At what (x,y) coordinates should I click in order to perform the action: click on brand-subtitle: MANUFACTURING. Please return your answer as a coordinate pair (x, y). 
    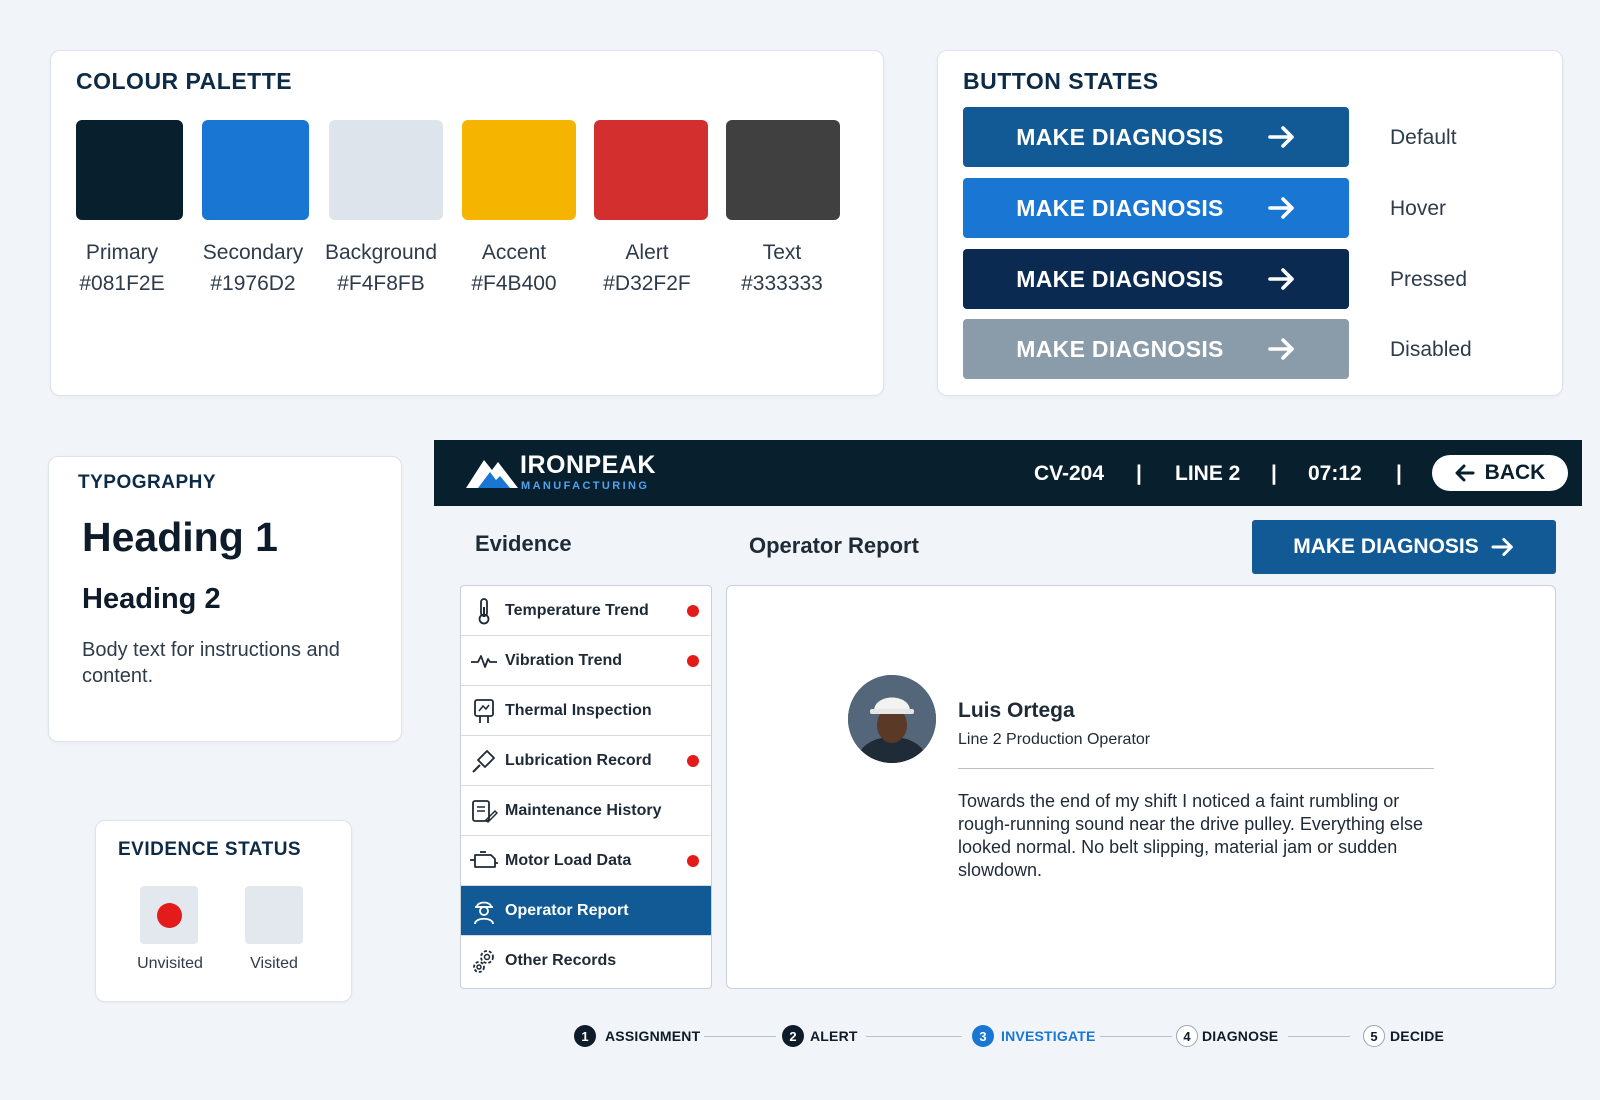
    Looking at the image, I should click on (585, 486).